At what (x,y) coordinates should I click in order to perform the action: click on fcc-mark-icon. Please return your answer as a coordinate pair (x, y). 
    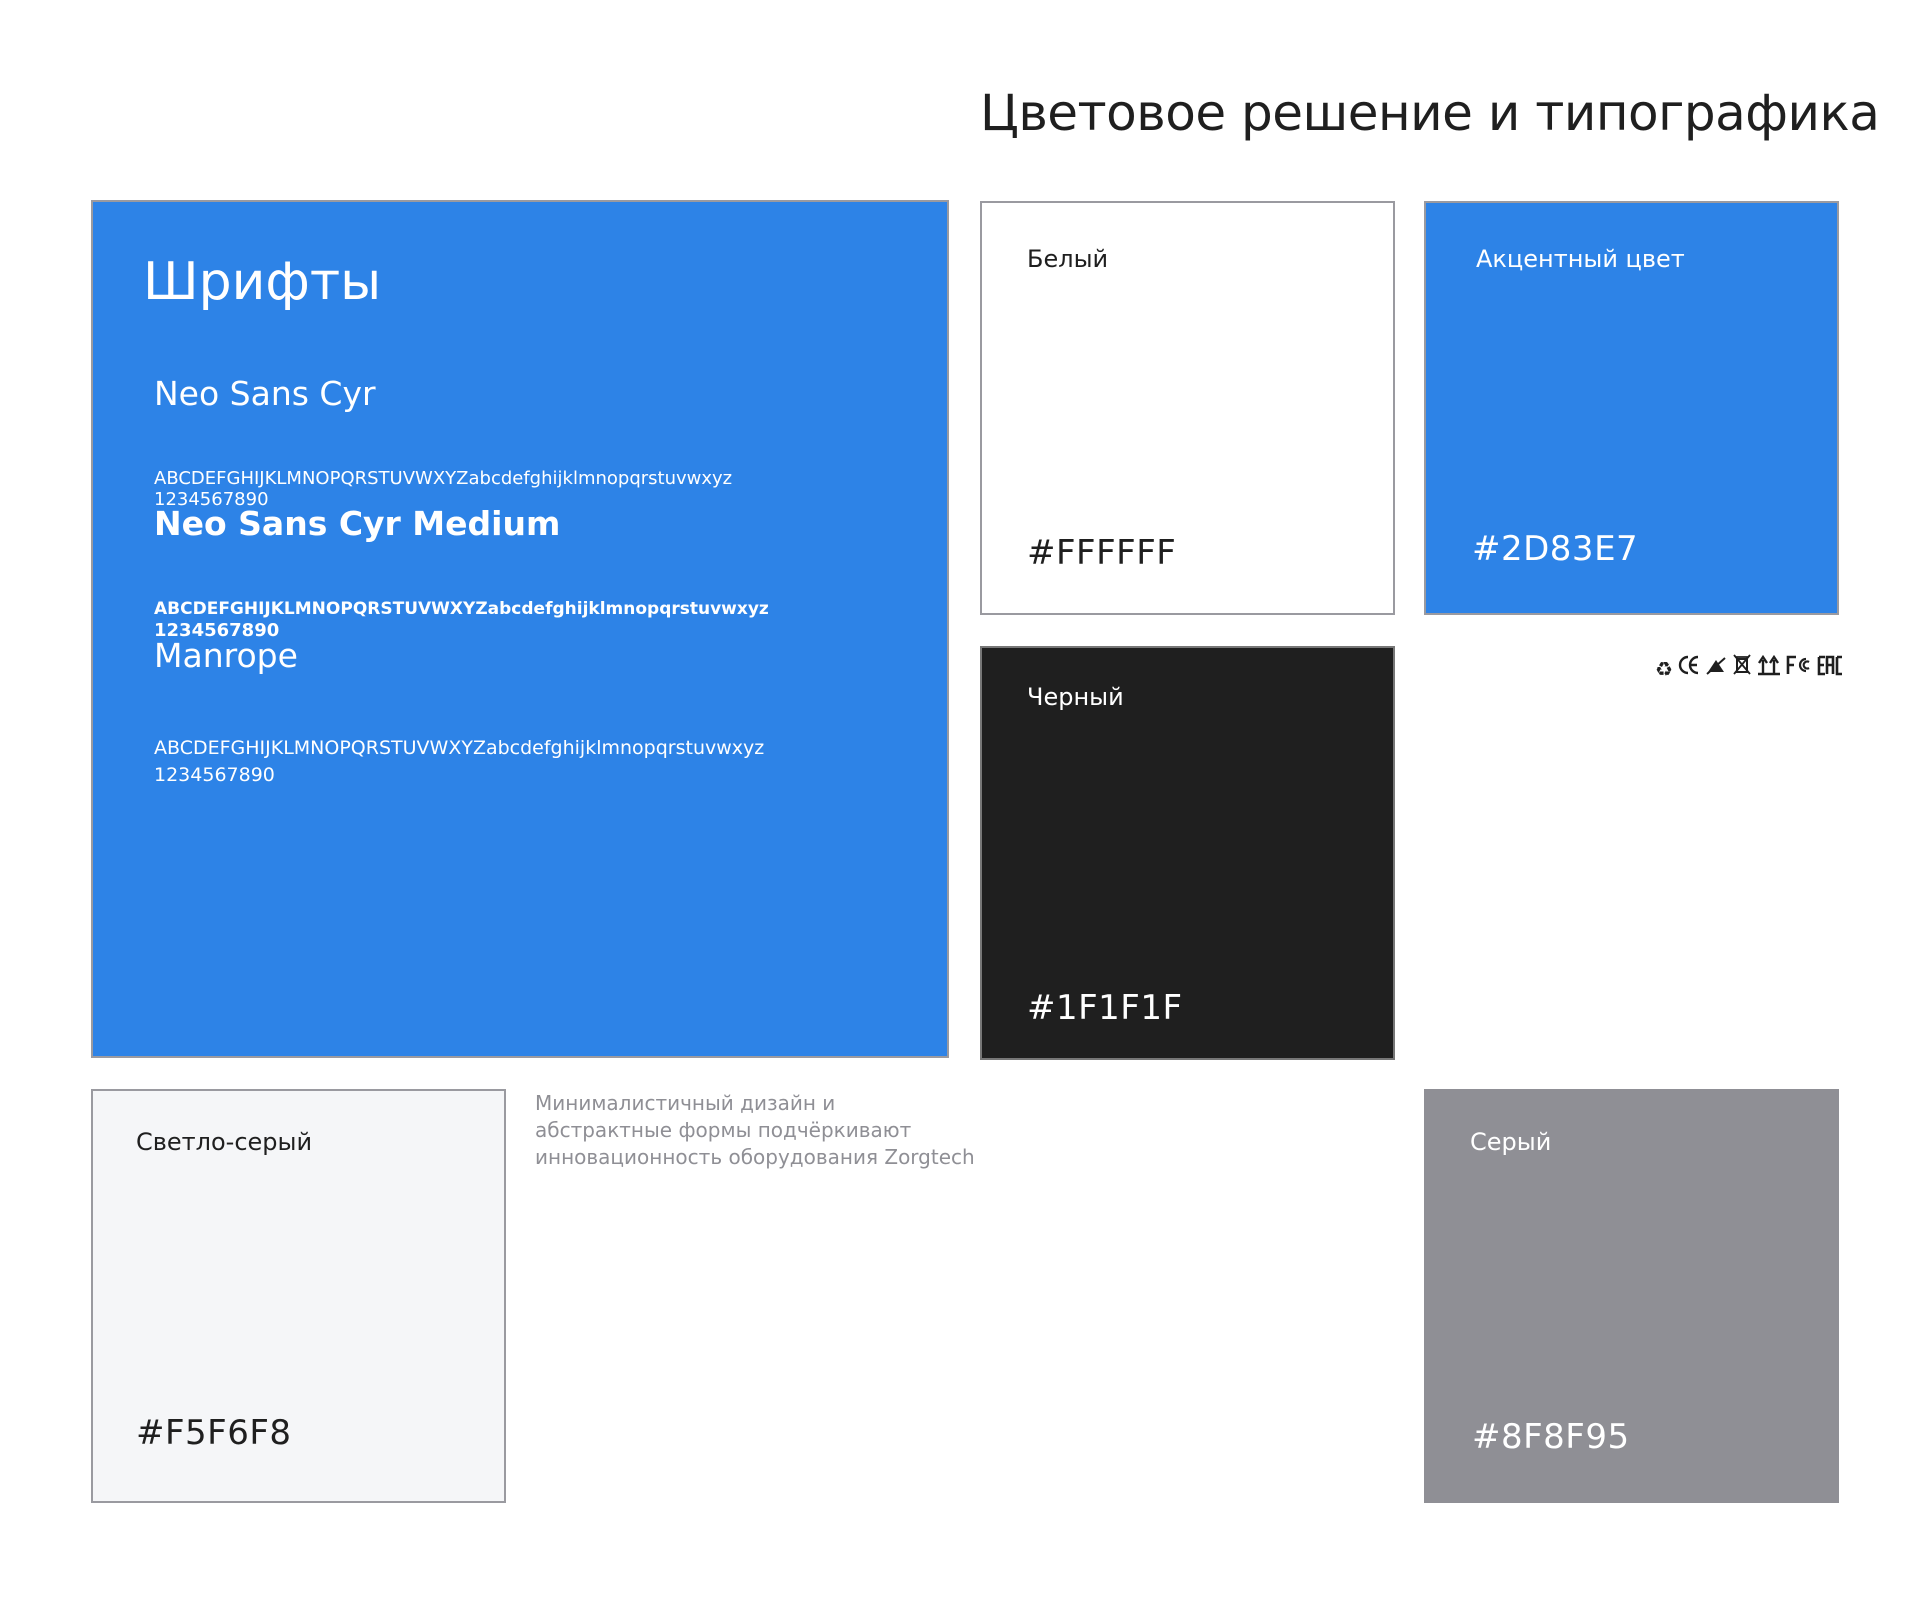
    Looking at the image, I should click on (1799, 668).